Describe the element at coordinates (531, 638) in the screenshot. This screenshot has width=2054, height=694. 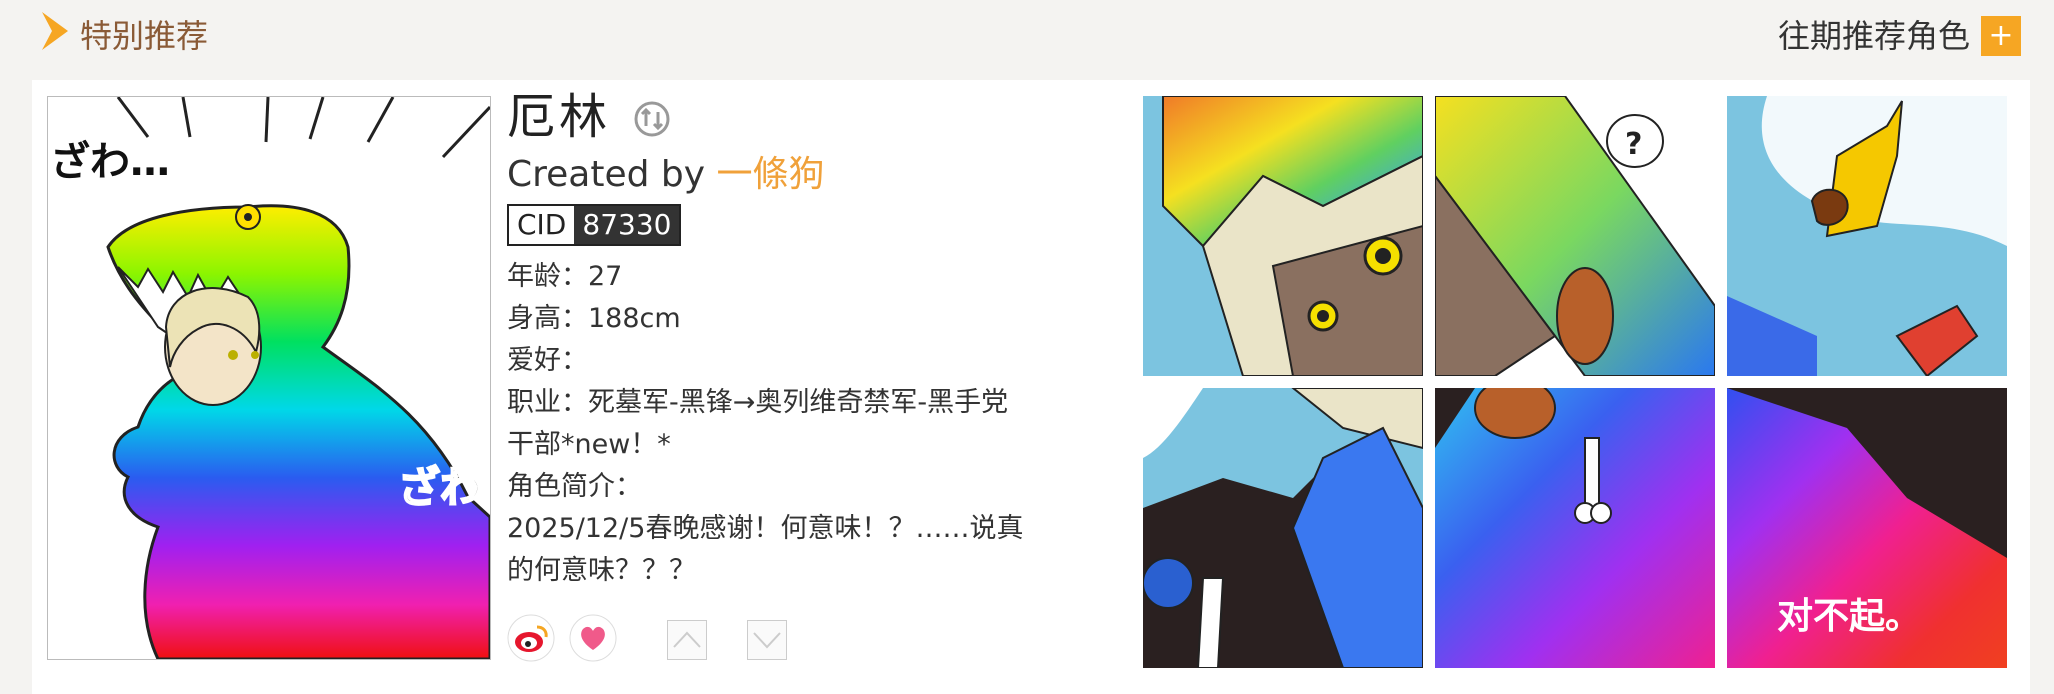
I see `weibo-icon` at that location.